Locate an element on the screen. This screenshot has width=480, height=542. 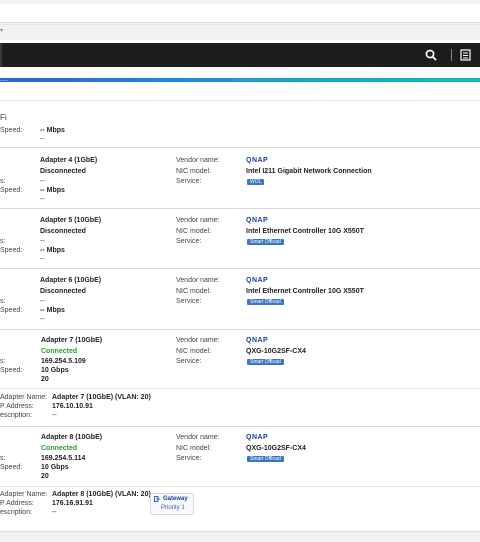
adapter-ip: 169.254.5.109 is located at coordinates (63, 361).